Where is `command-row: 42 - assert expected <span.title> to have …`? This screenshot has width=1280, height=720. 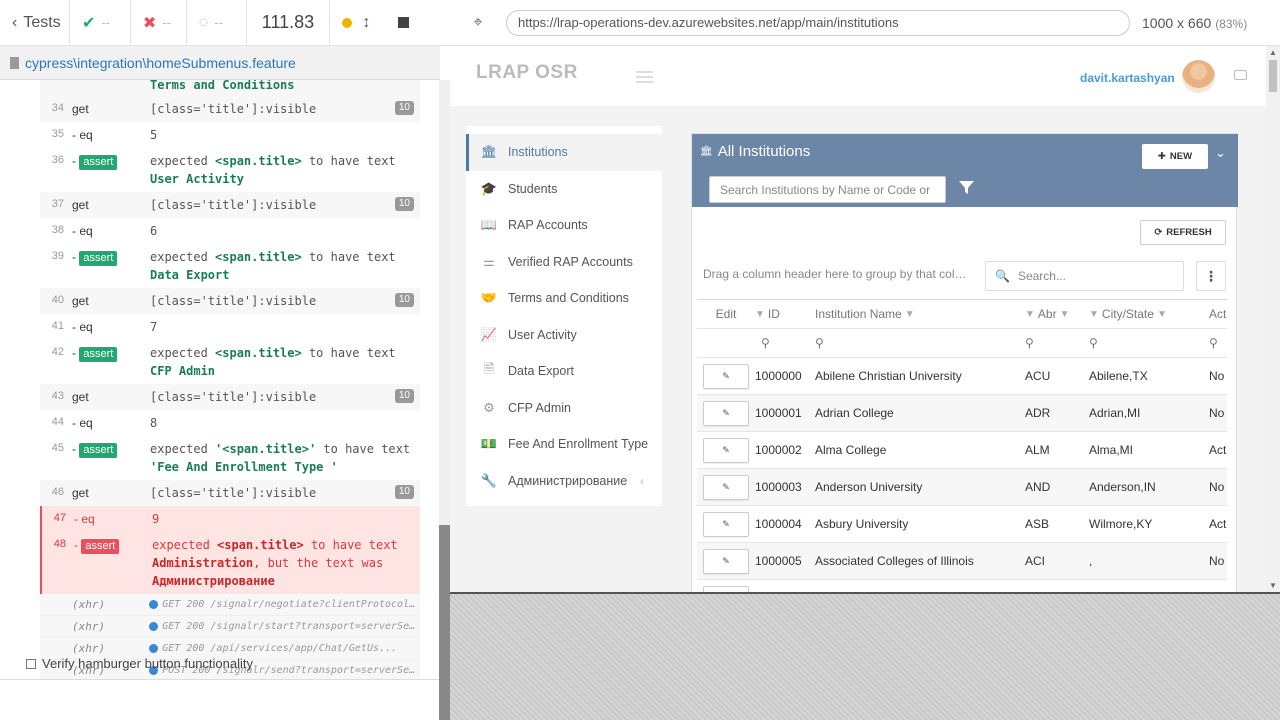
command-row: 42 - assert expected <span.title> to have … is located at coordinates (230, 362).